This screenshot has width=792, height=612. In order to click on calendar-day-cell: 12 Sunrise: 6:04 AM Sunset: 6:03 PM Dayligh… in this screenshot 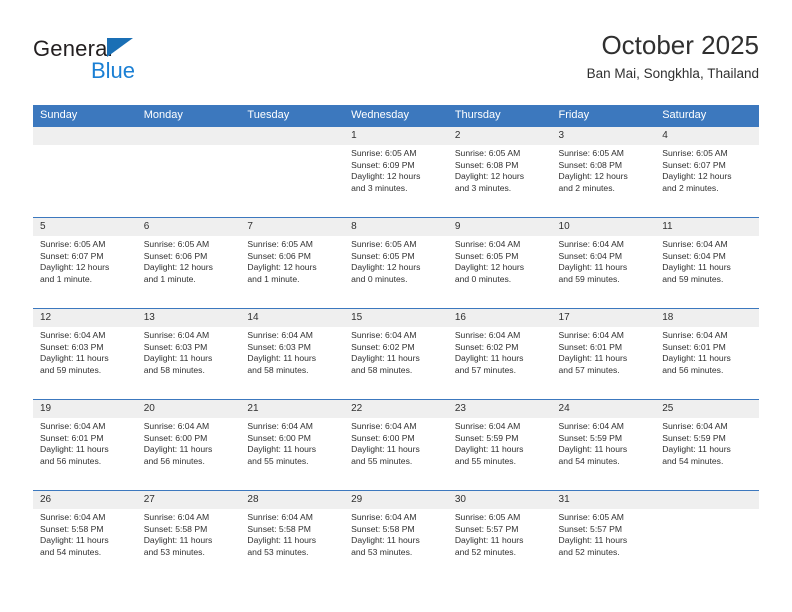, I will do `click(85, 354)`.